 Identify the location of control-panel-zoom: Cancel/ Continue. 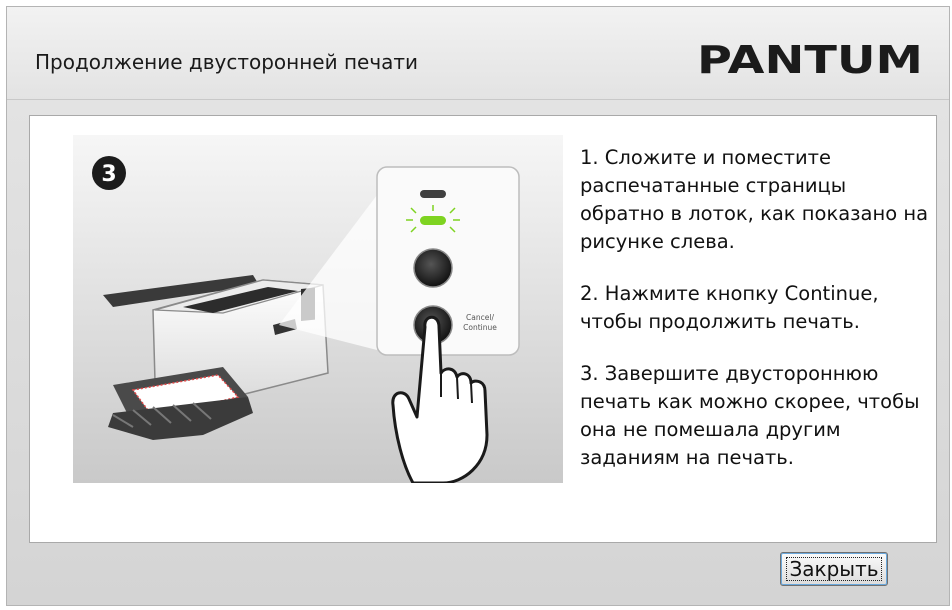
(448, 261).